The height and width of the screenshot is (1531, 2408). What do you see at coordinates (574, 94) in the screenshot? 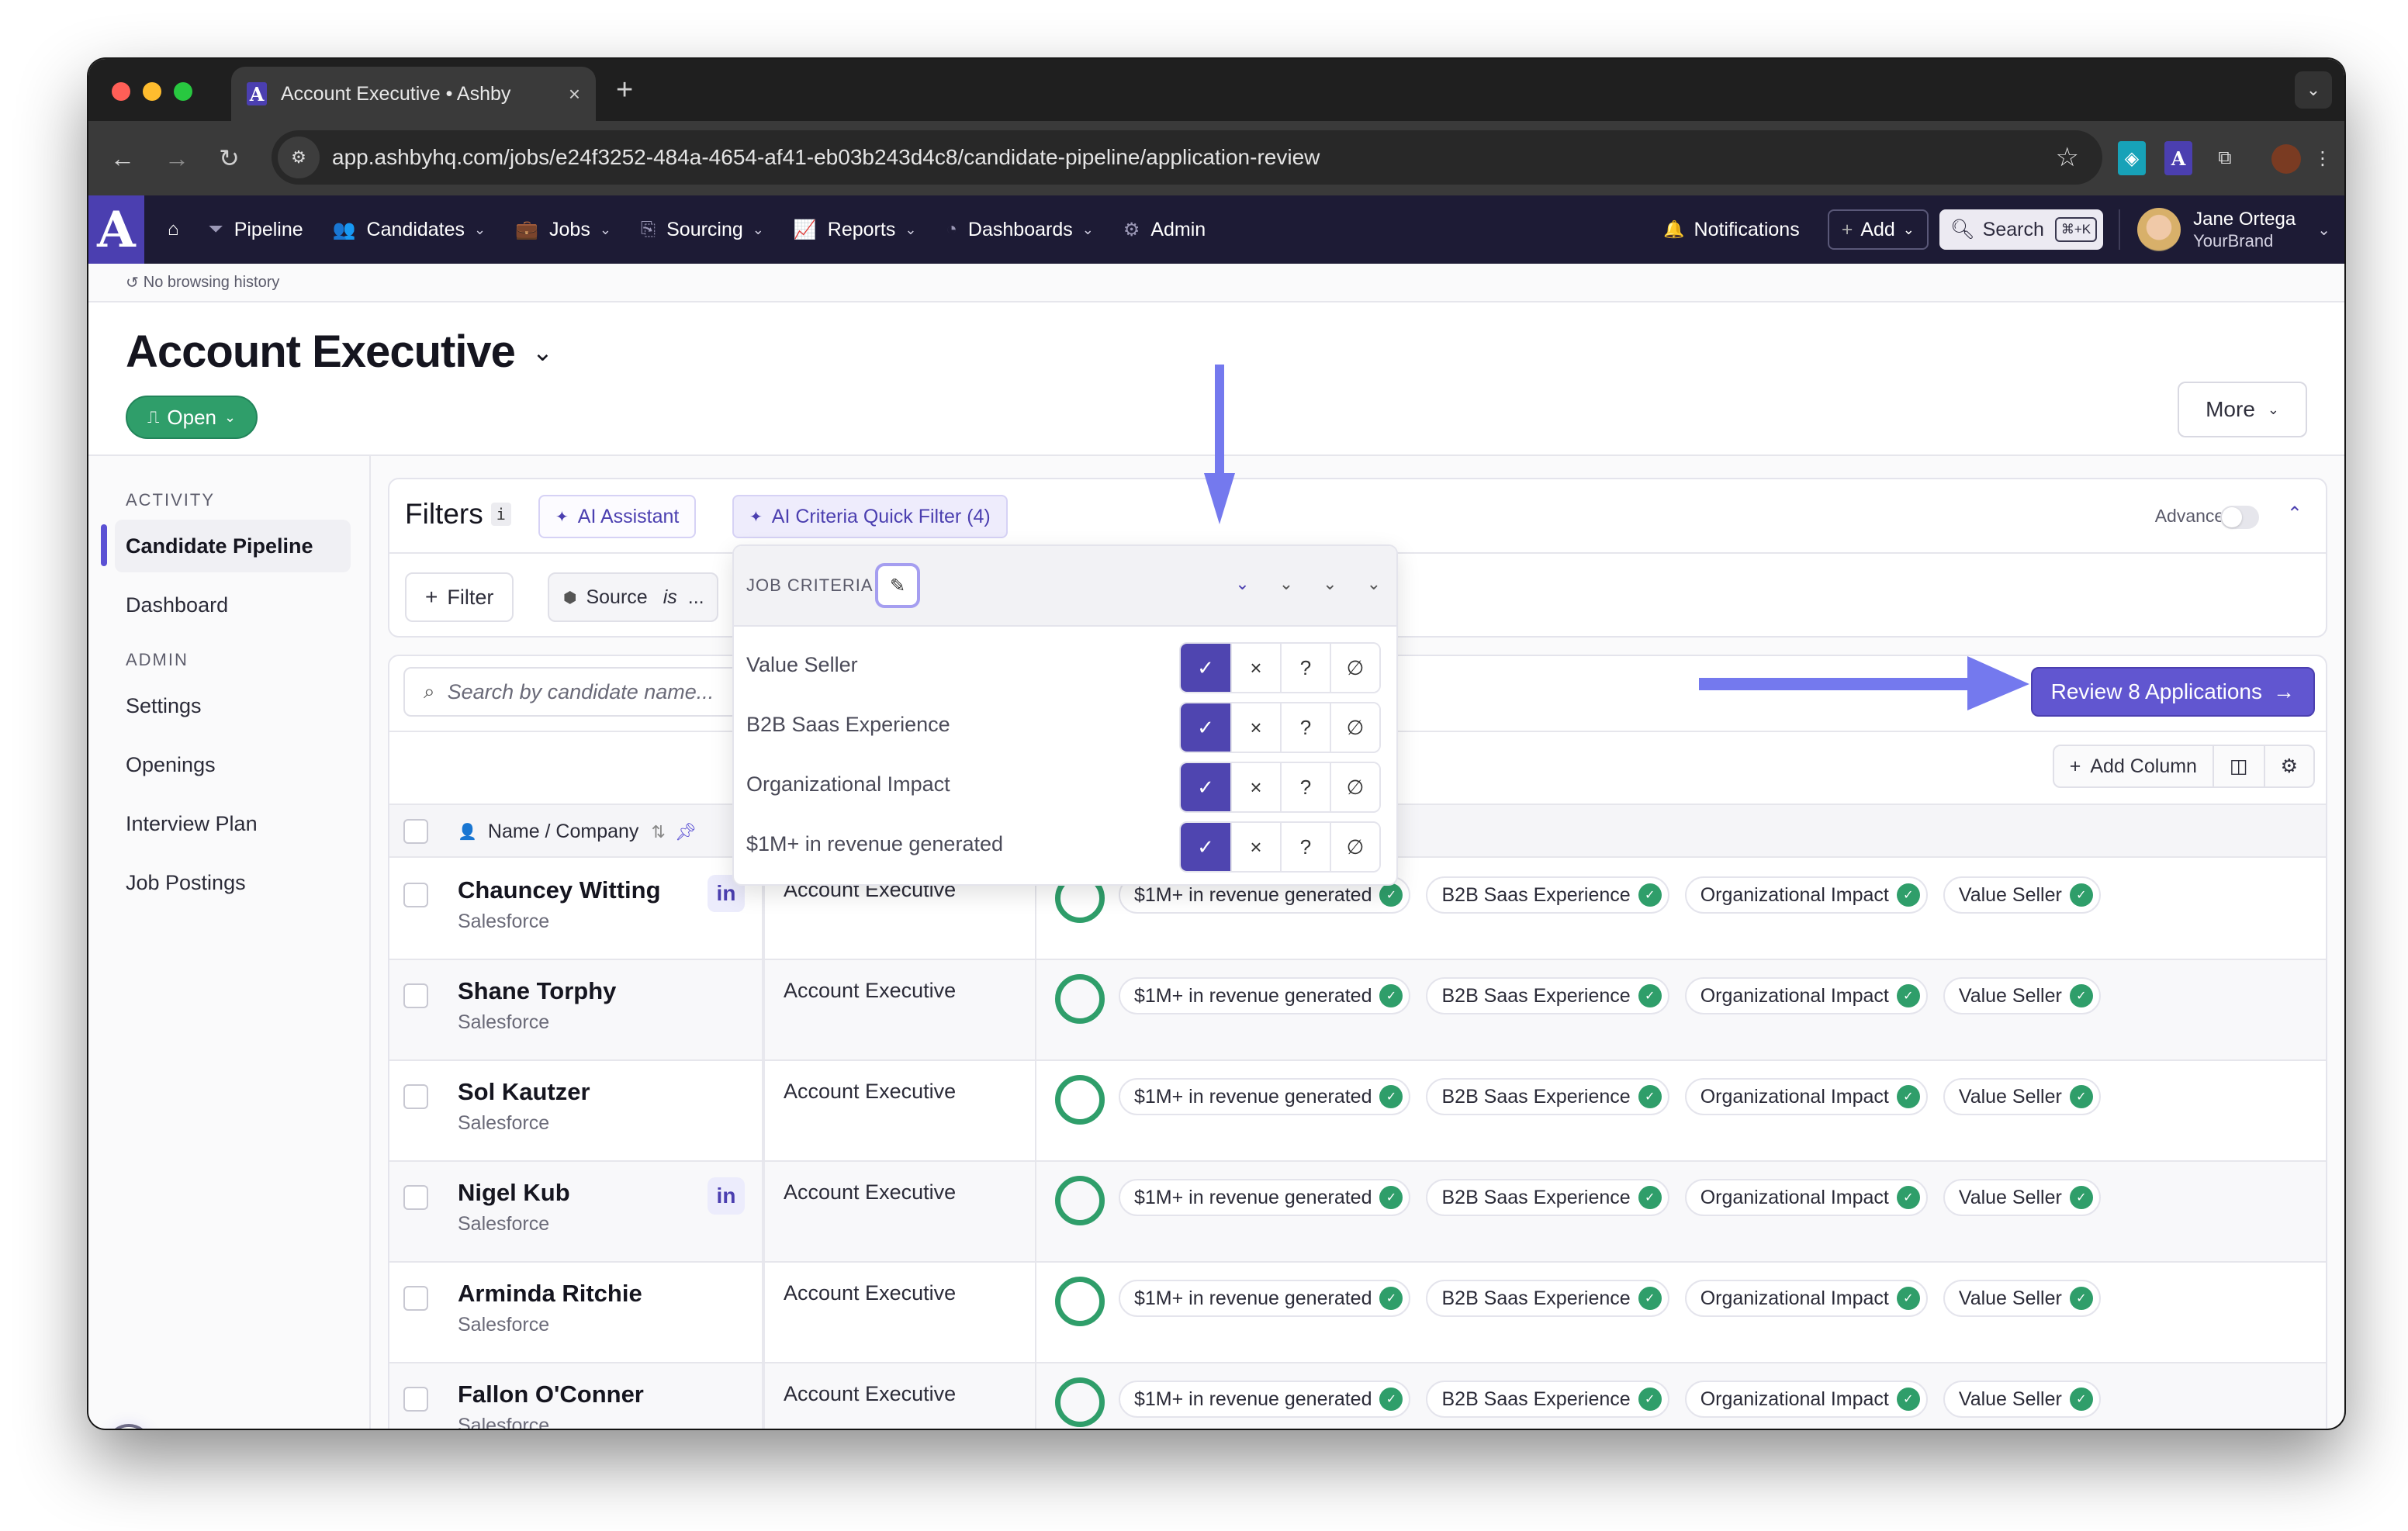
I see `tab-close-icon: ×` at bounding box center [574, 94].